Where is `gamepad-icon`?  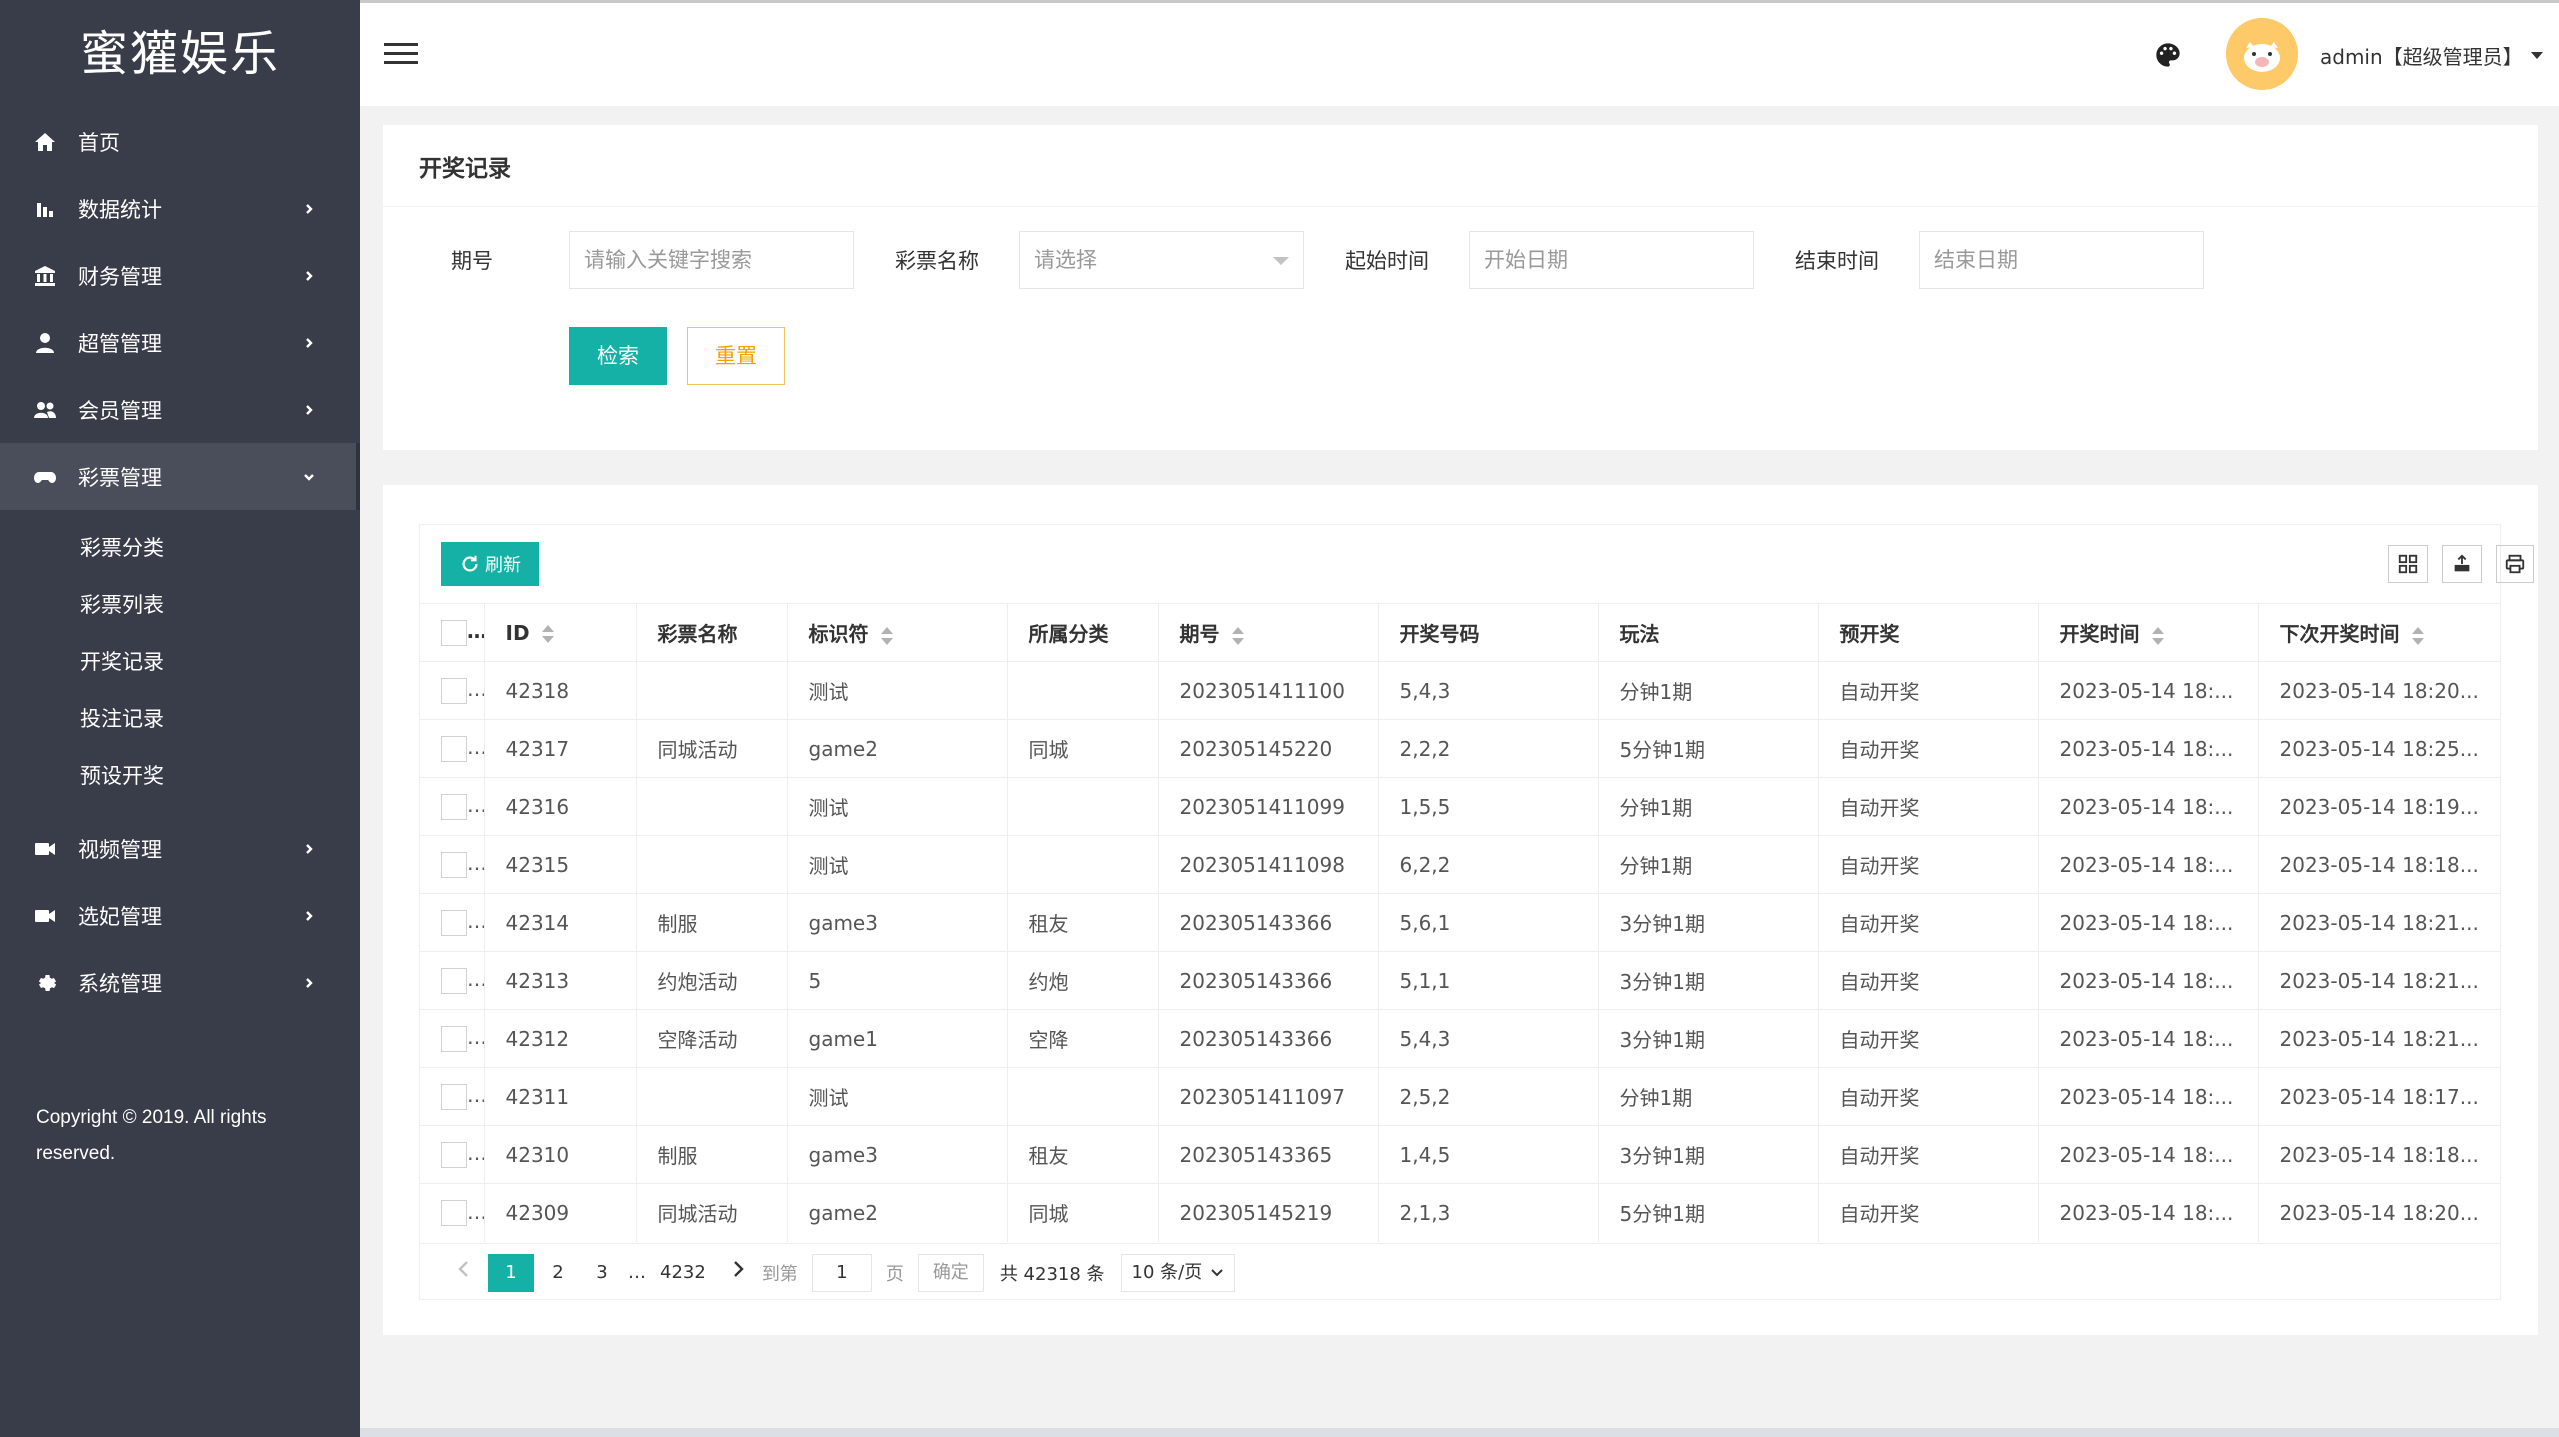
gamepad-icon is located at coordinates (45, 477).